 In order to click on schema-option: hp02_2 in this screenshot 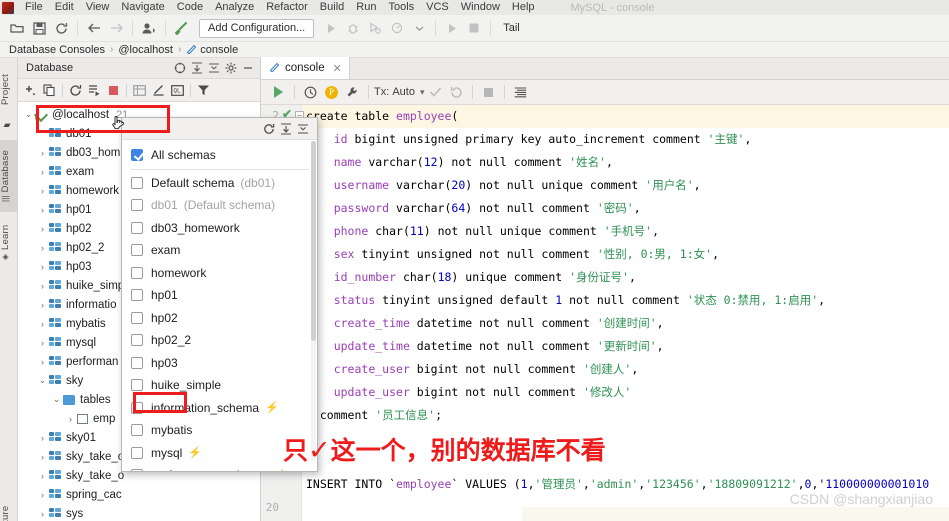, I will do `click(219, 340)`.